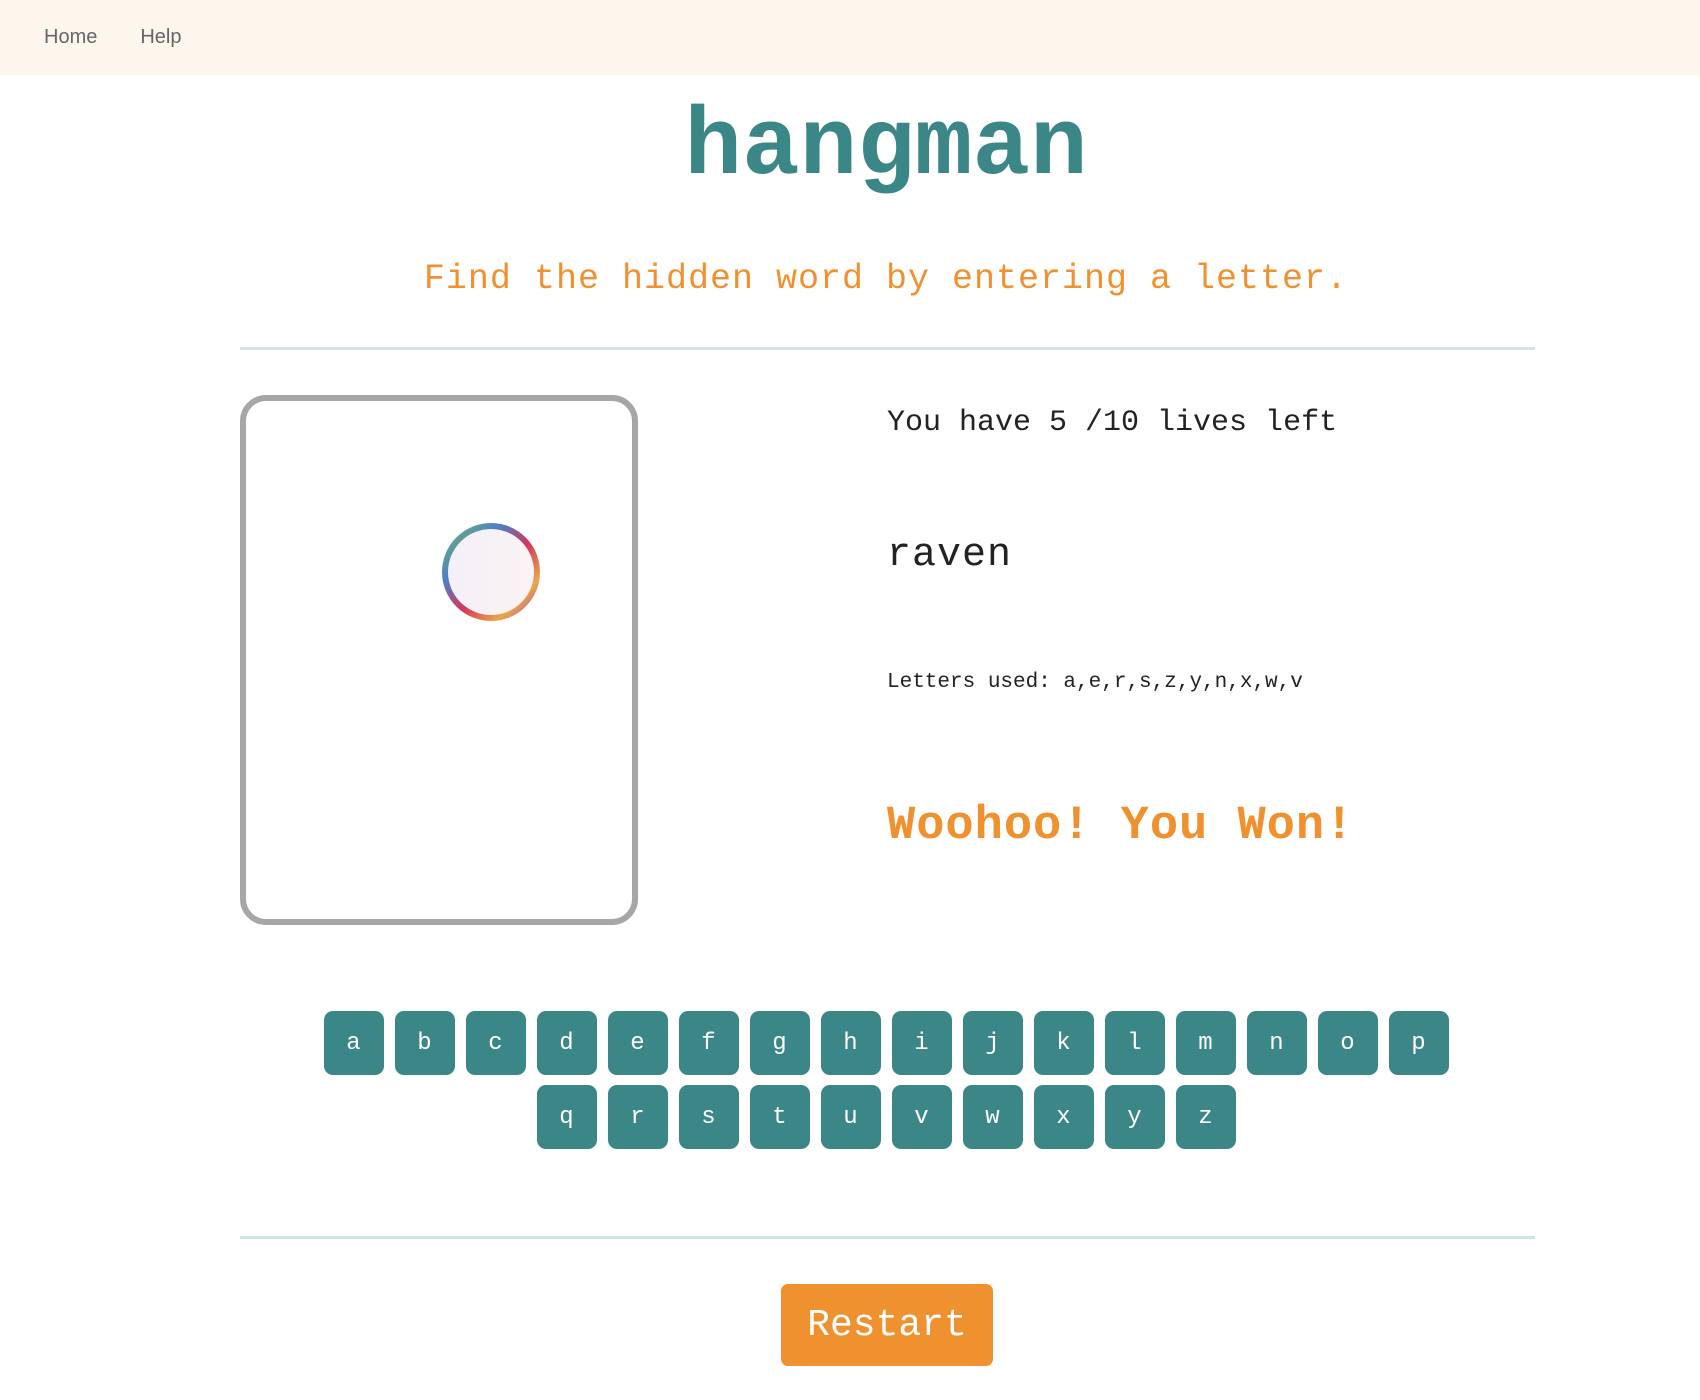 This screenshot has height=1400, width=1700. What do you see at coordinates (160, 37) in the screenshot?
I see `nav-help-link: Help` at bounding box center [160, 37].